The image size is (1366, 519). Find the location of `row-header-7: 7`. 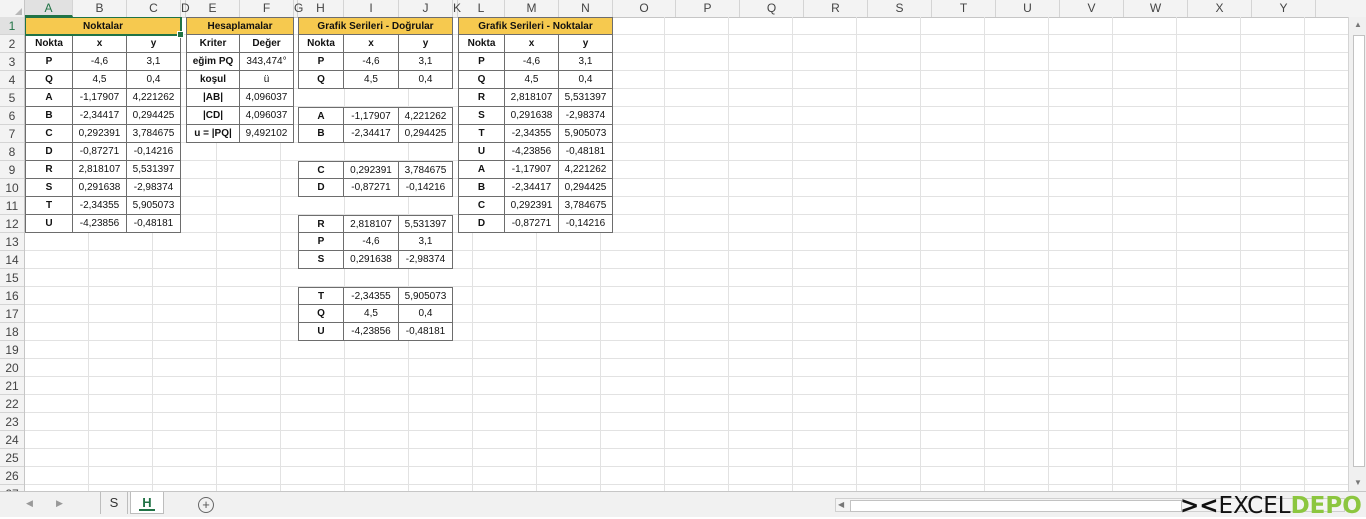

row-header-7: 7 is located at coordinates (12, 134).